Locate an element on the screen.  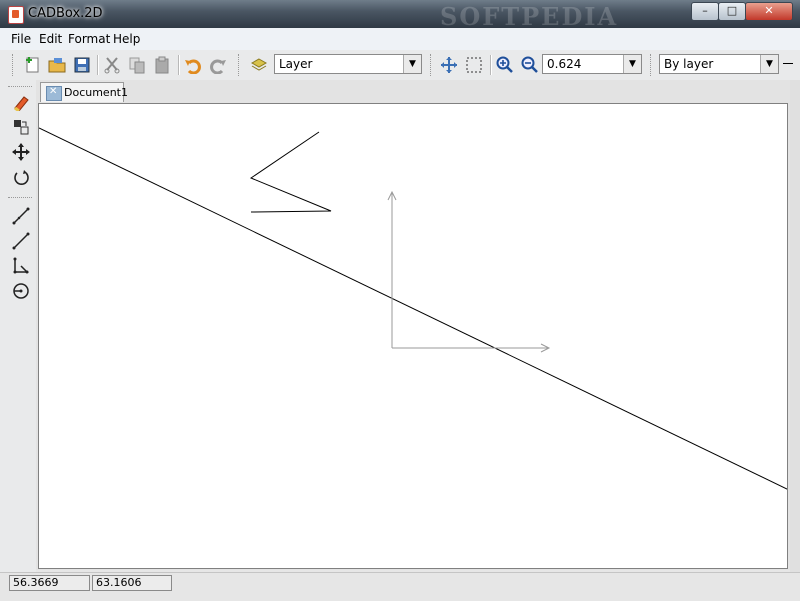
zoom-select-value: 0.624 is located at coordinates (564, 64).